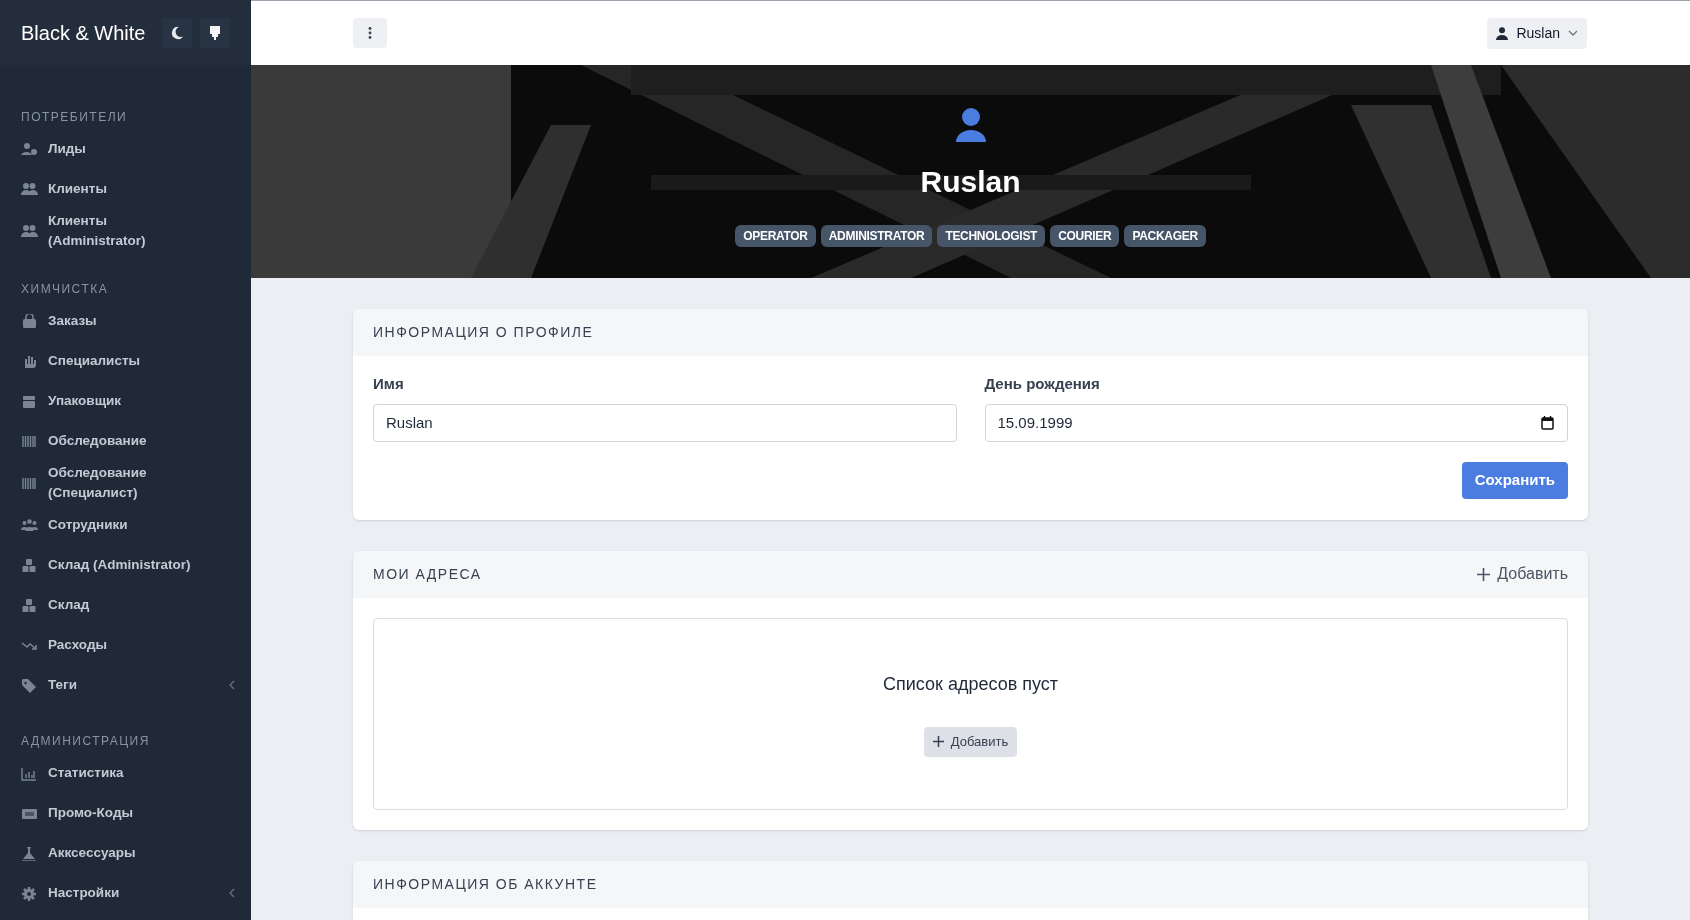  I want to click on sidebar-item: Обследование, so click(125, 441).